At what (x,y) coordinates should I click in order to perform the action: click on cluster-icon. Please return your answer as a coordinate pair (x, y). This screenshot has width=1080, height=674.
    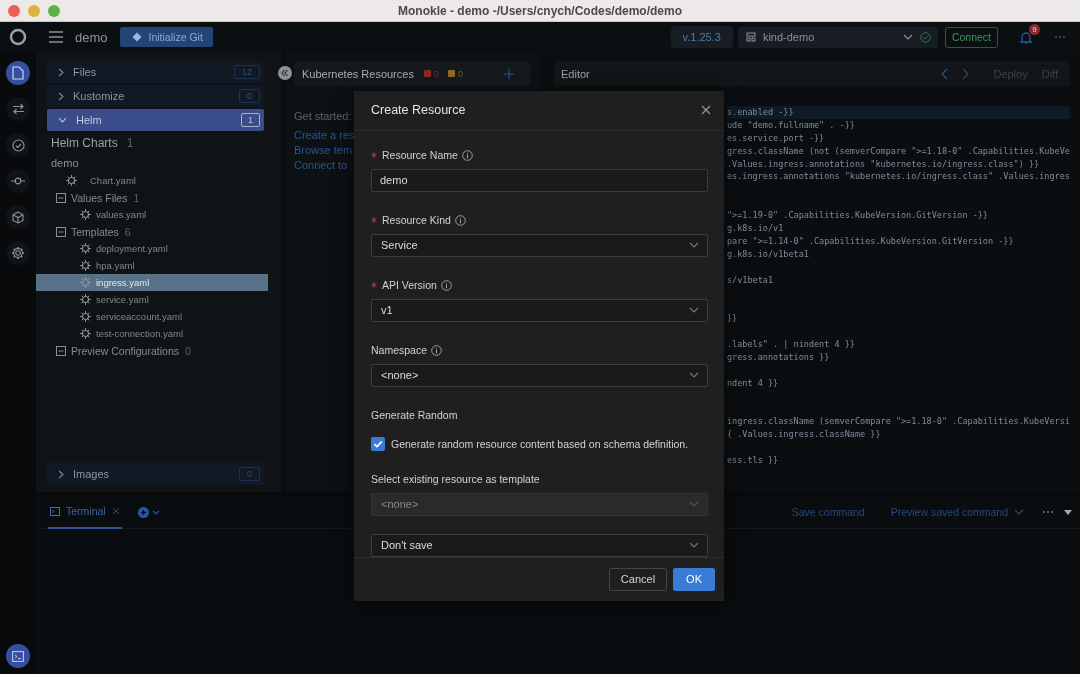
    Looking at the image, I should click on (750, 37).